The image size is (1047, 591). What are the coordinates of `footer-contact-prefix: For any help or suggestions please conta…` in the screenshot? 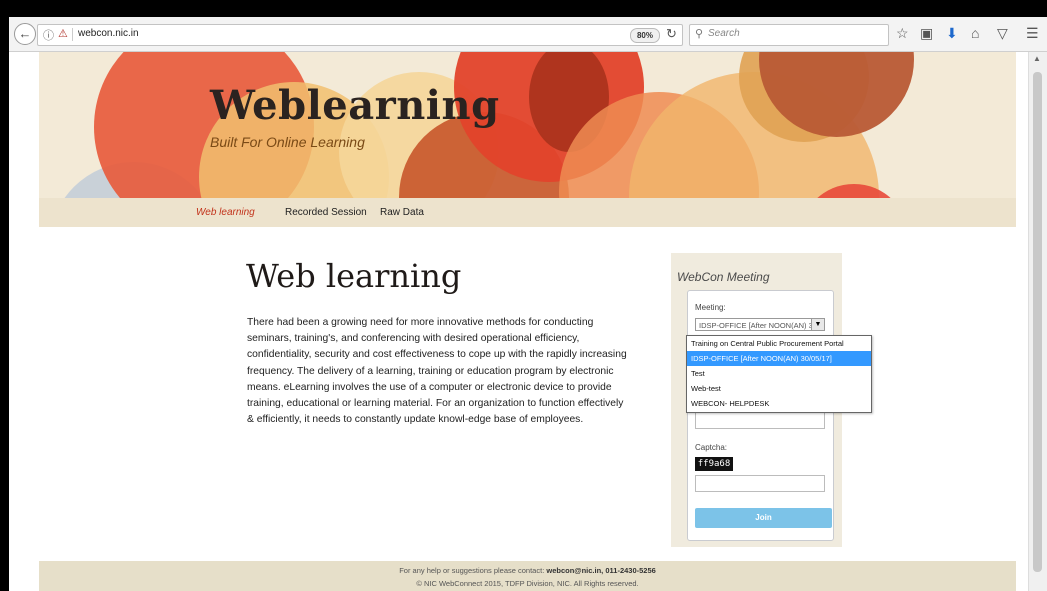 It's located at (473, 570).